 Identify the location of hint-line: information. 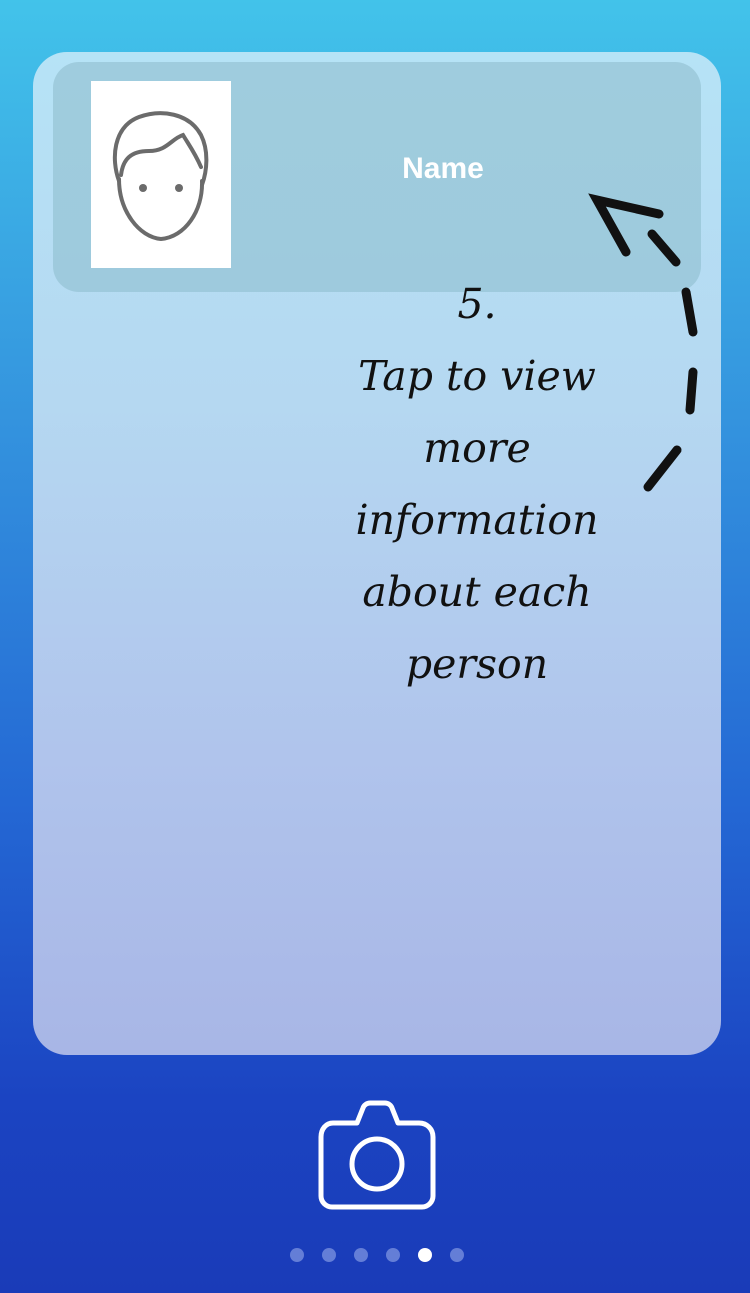
(477, 520).